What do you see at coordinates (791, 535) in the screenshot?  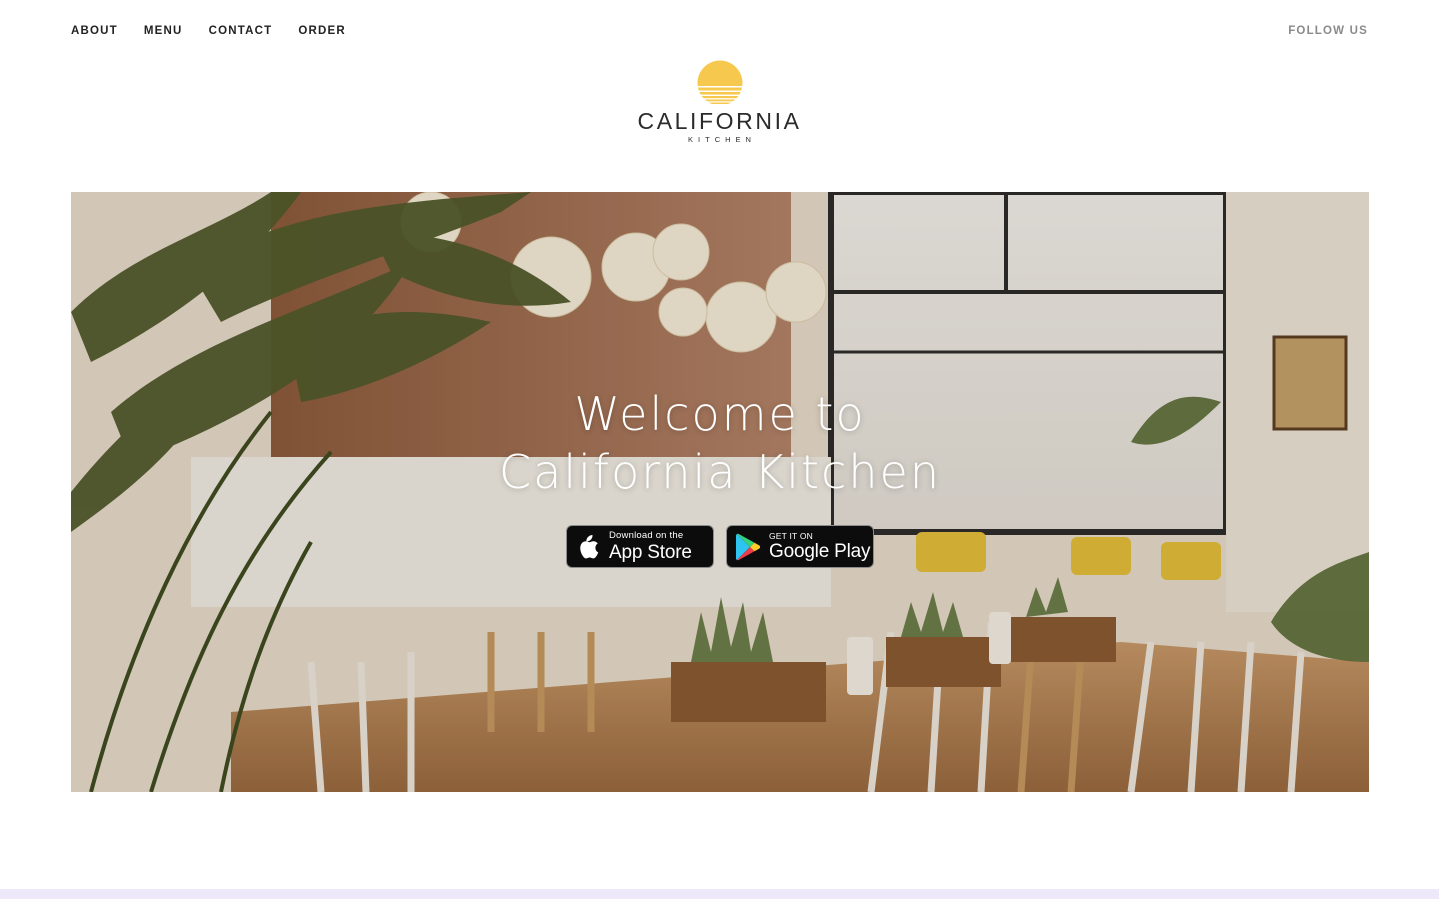 I see `google-play-small-text: GET IT ON` at bounding box center [791, 535].